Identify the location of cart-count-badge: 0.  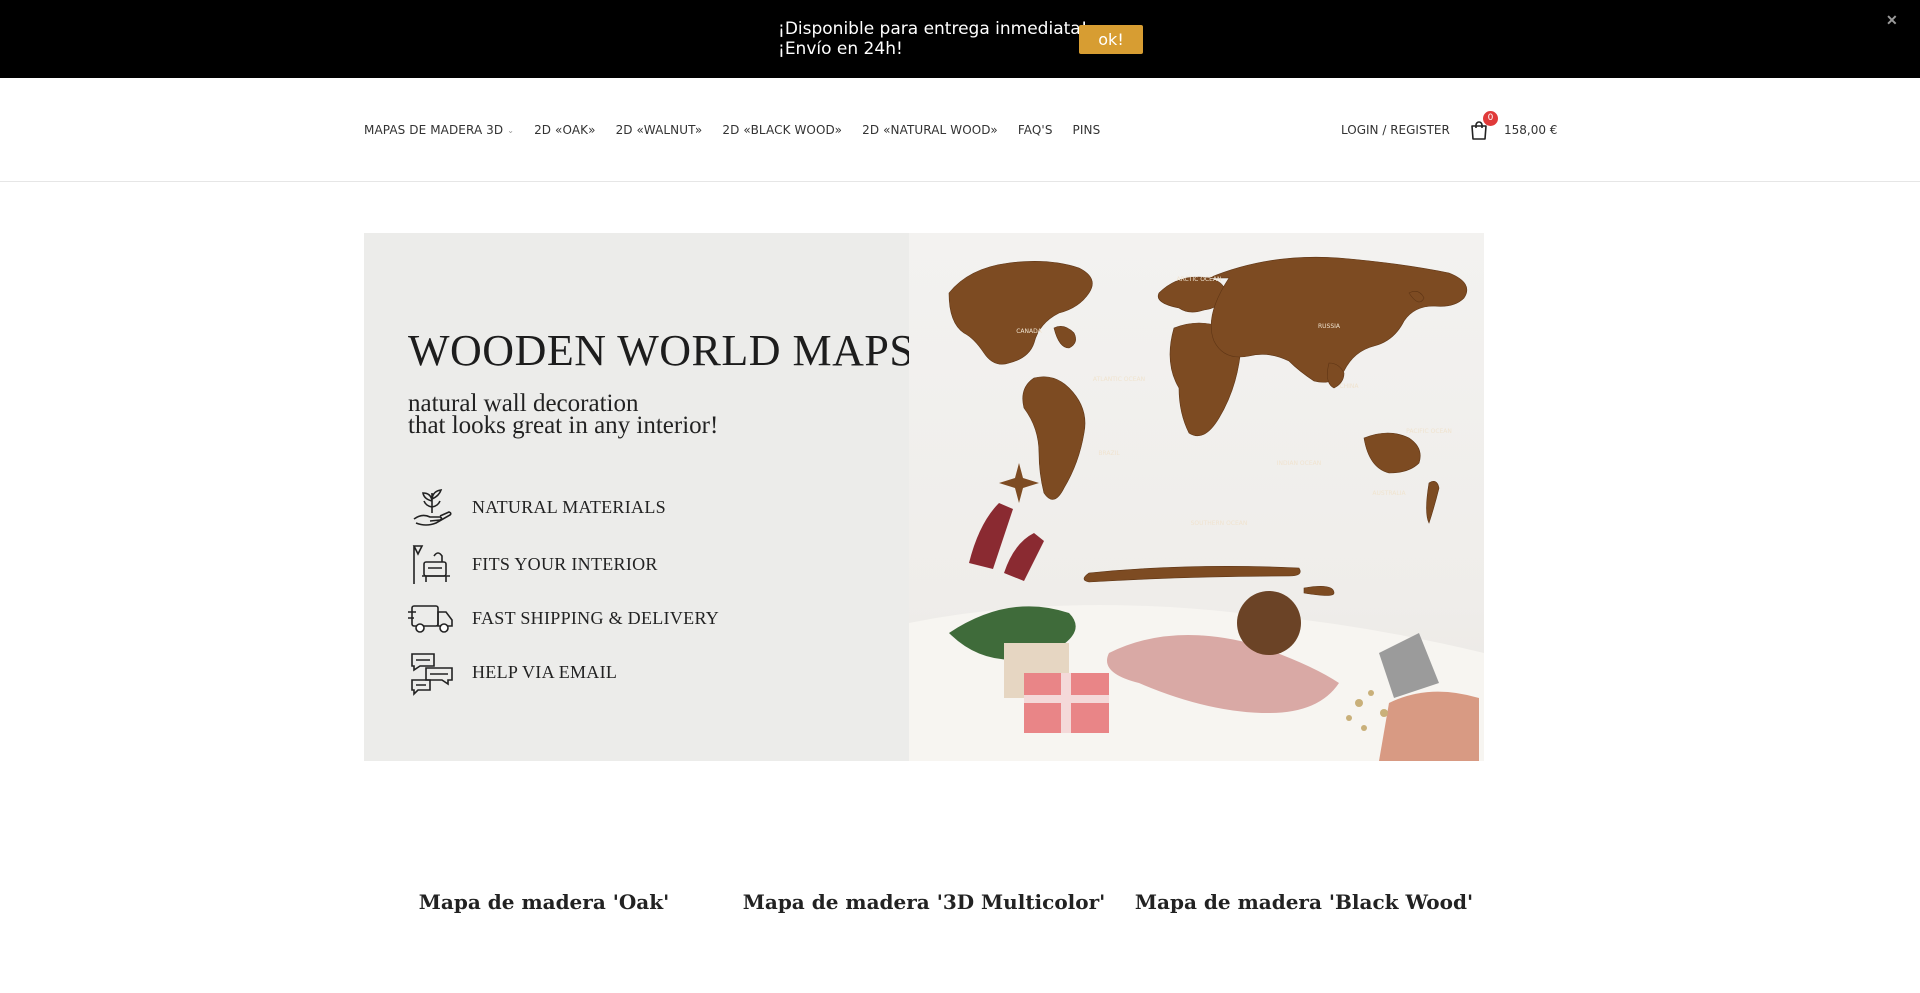
(1490, 118).